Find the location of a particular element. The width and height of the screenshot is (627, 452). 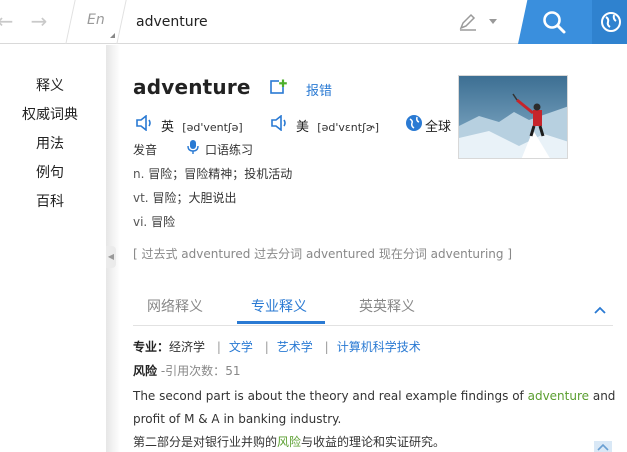

citation-count: 51 is located at coordinates (233, 371).